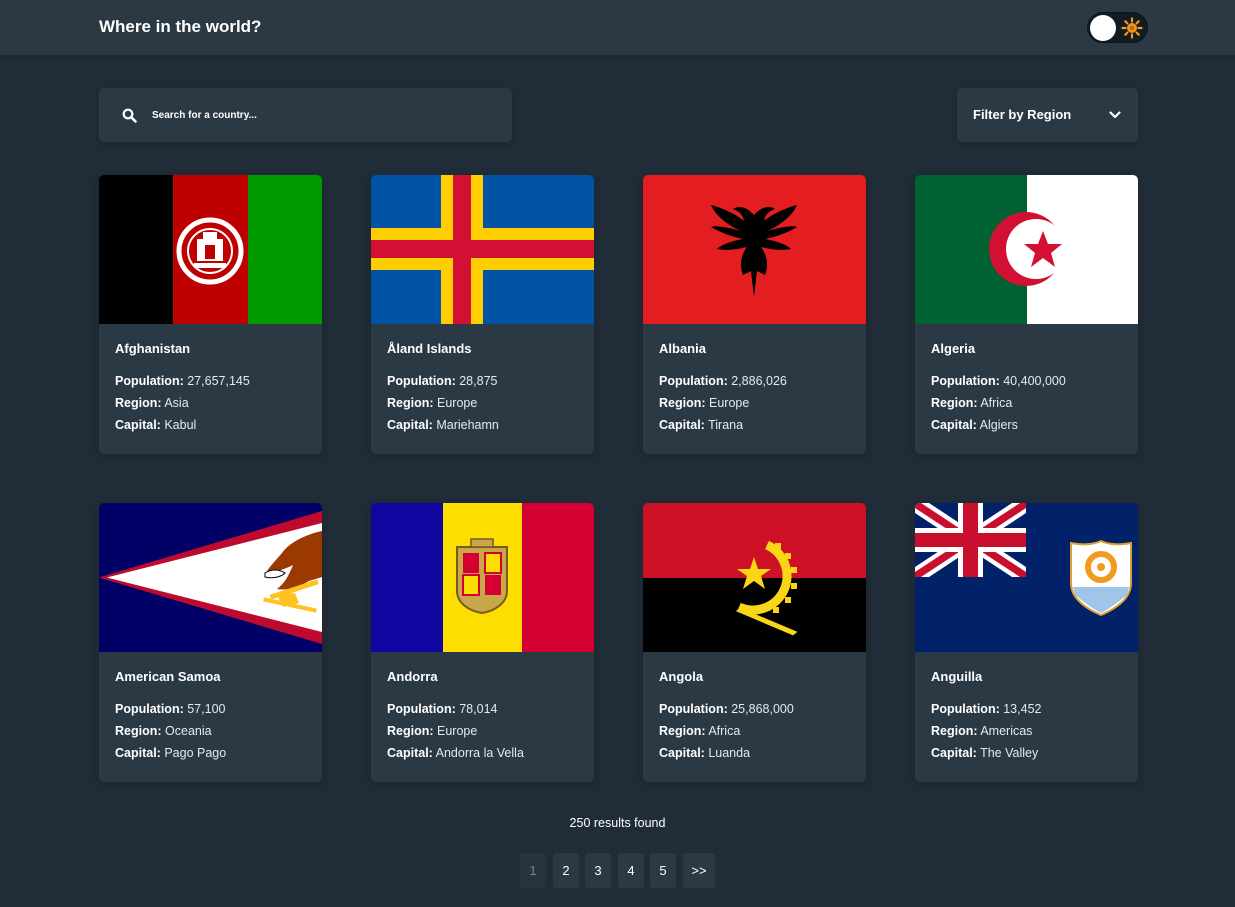 The height and width of the screenshot is (907, 1235). What do you see at coordinates (1022, 114) in the screenshot?
I see `region-filter-label: Filter by Region` at bounding box center [1022, 114].